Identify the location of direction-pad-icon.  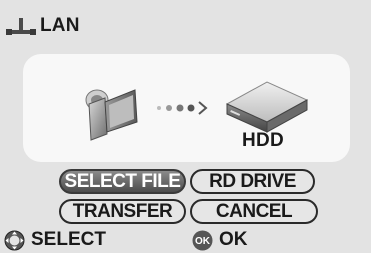
(14, 240).